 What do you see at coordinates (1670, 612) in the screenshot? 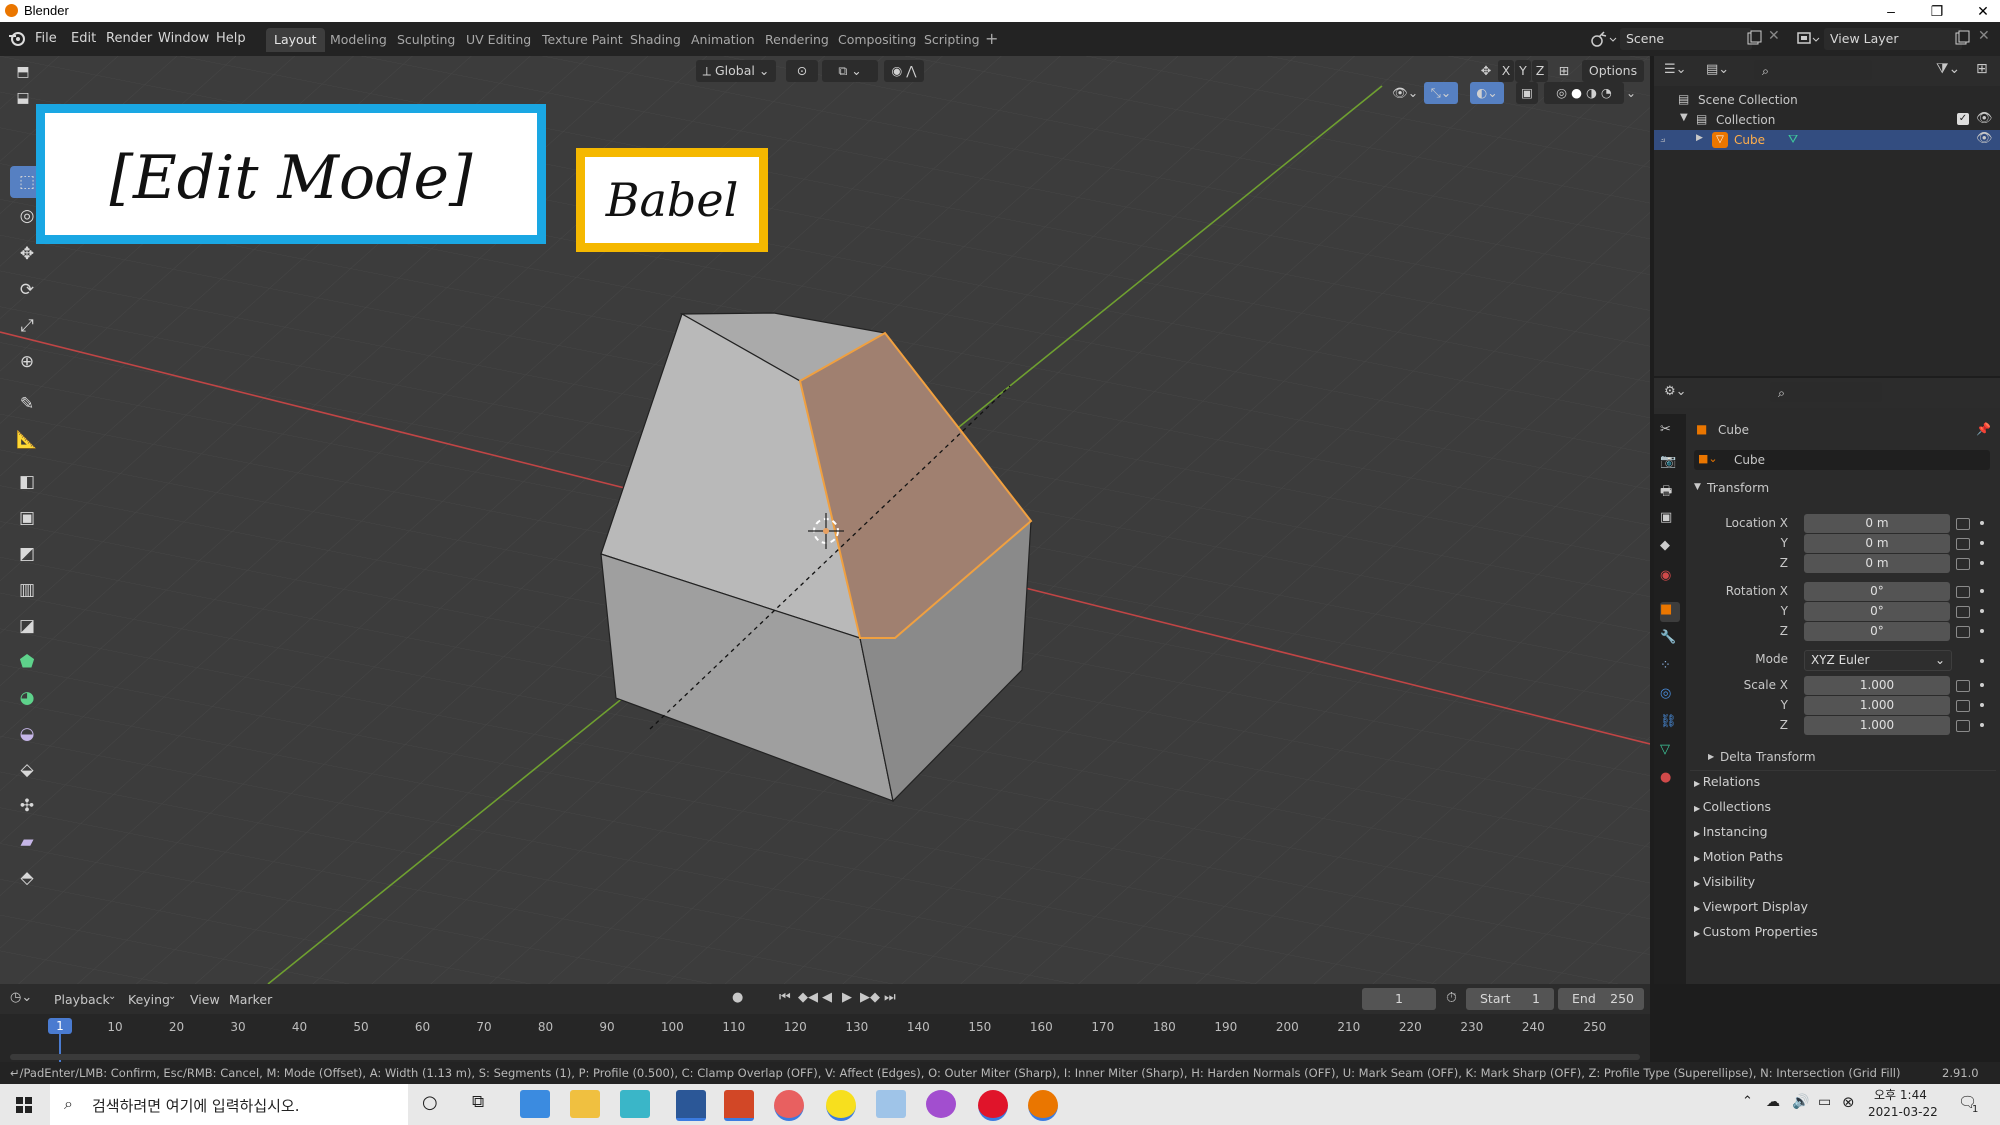
I see `object-tab-icon: ■` at bounding box center [1670, 612].